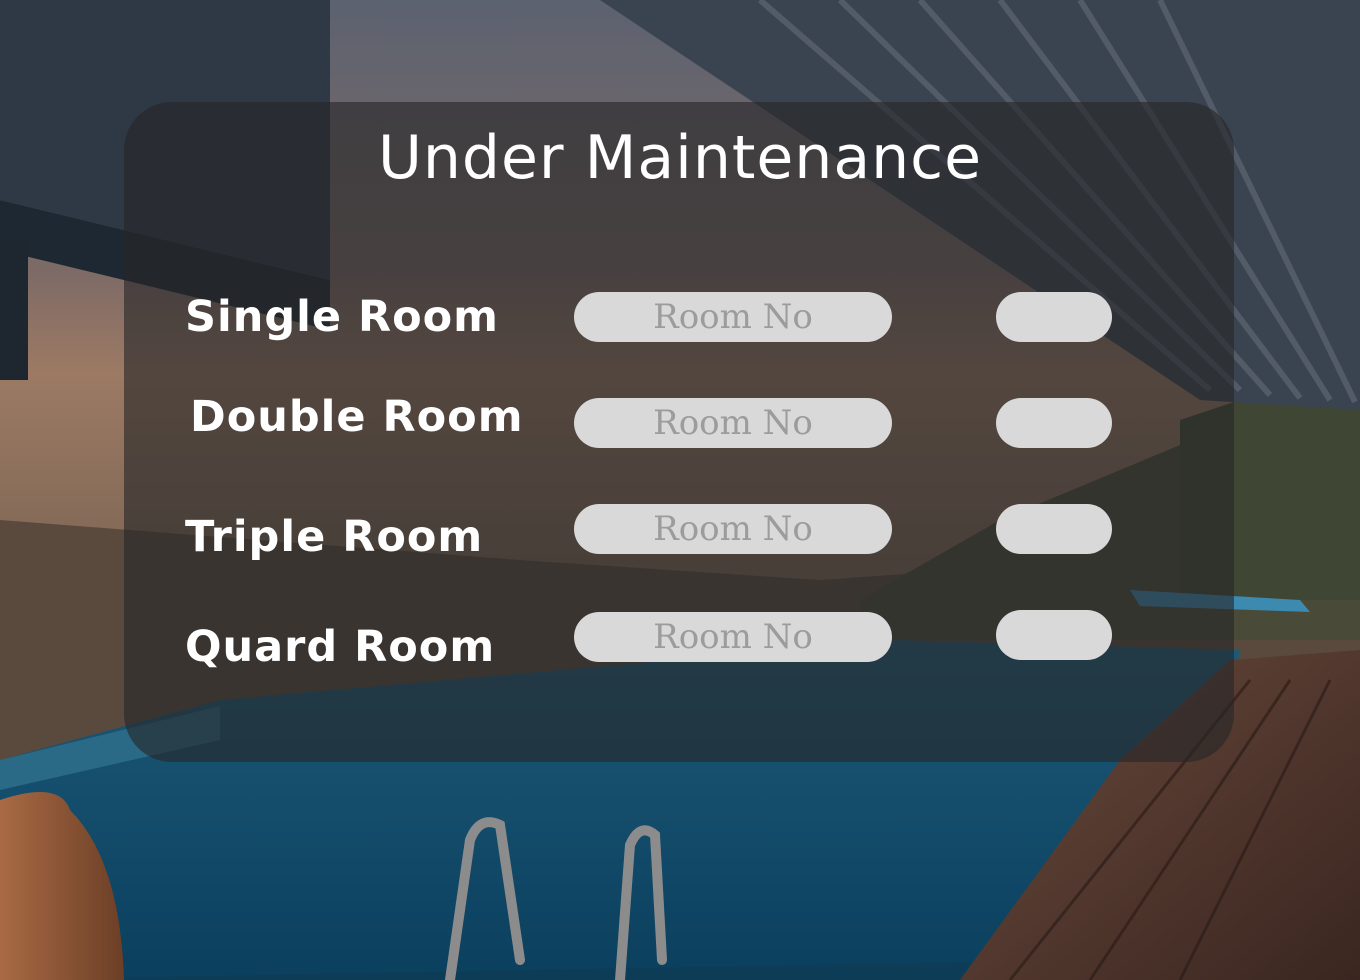  I want to click on double-room-submit-button, so click(1054, 423).